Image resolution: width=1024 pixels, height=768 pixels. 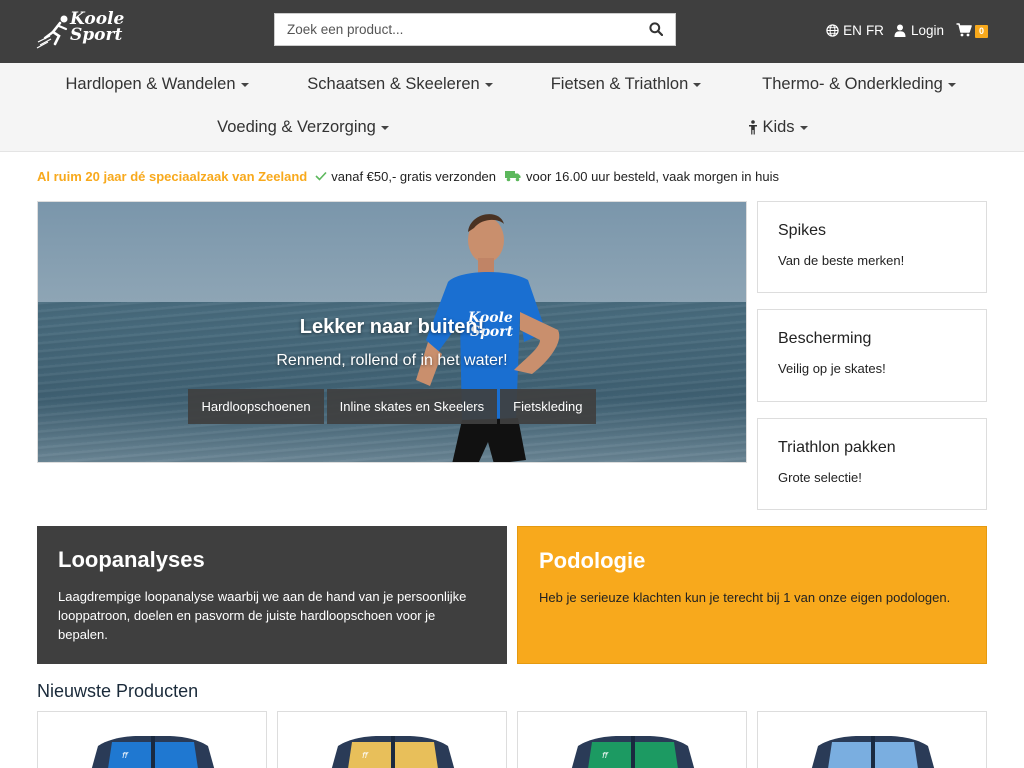 I want to click on cart-button: 0, so click(x=972, y=30).